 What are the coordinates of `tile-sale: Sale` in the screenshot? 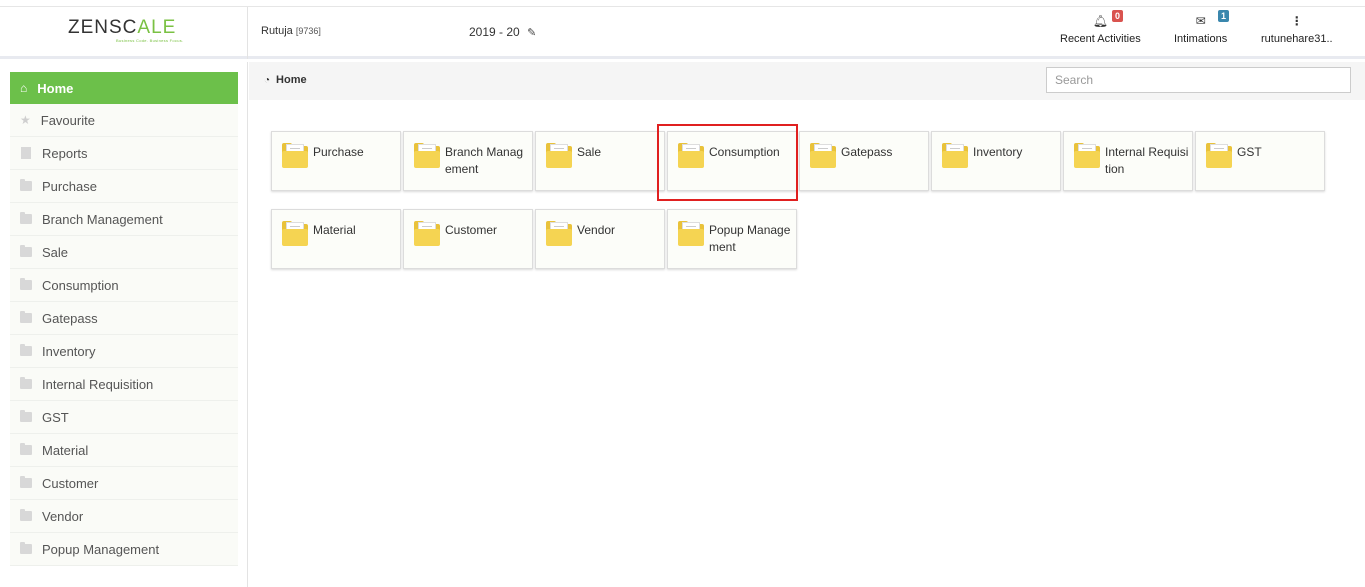 It's located at (600, 161).